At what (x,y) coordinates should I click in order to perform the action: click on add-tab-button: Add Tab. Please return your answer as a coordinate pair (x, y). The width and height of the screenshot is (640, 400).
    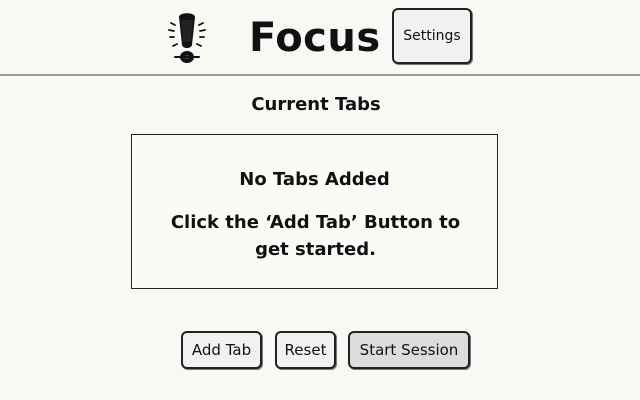
    Looking at the image, I should click on (221, 350).